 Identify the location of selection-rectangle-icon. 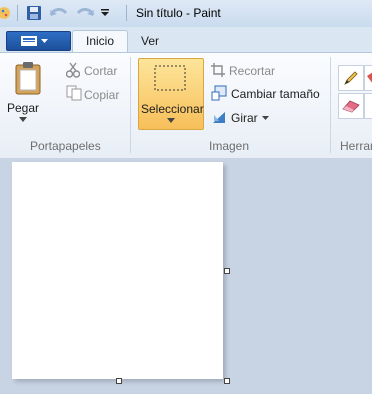
(170, 78).